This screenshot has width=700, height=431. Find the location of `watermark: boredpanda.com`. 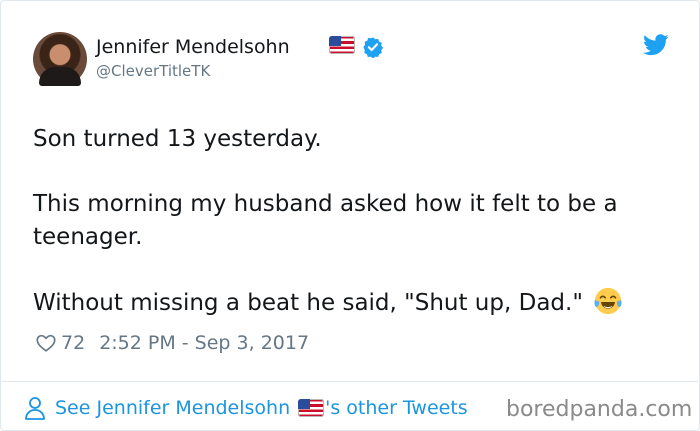

watermark: boredpanda.com is located at coordinates (599, 409).